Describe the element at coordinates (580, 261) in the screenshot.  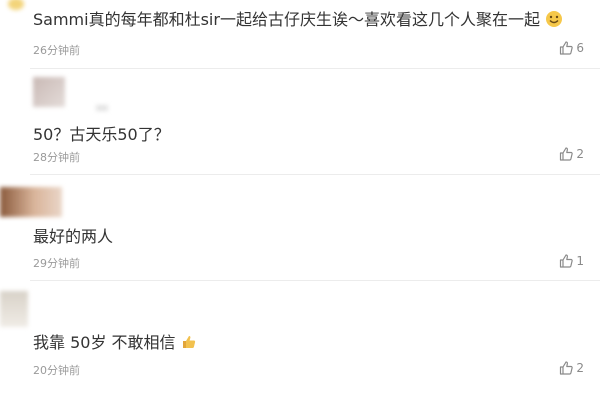
I see `like-count: 1` at that location.